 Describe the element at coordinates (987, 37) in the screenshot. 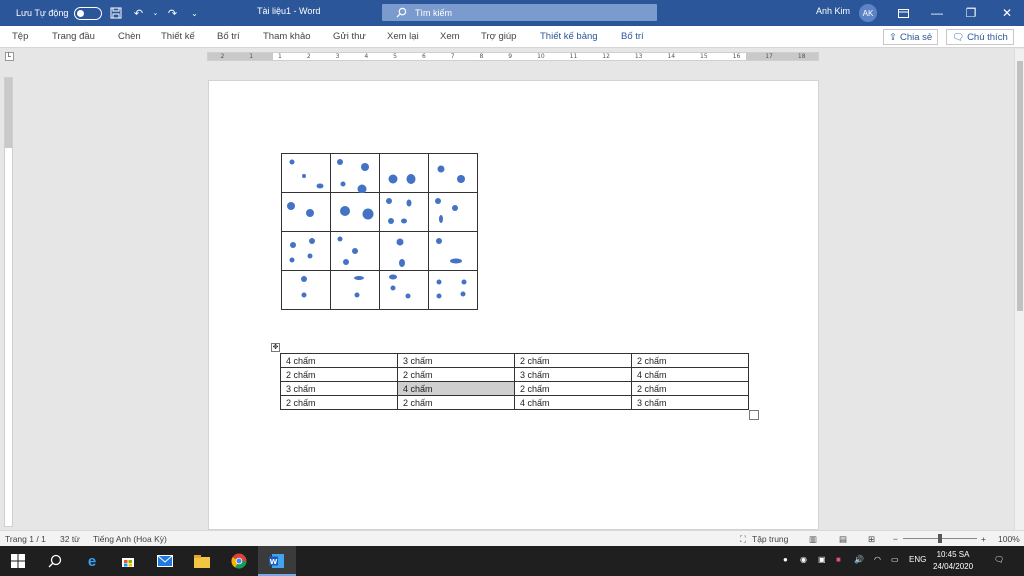

I see `comments-label: Chú thích` at that location.